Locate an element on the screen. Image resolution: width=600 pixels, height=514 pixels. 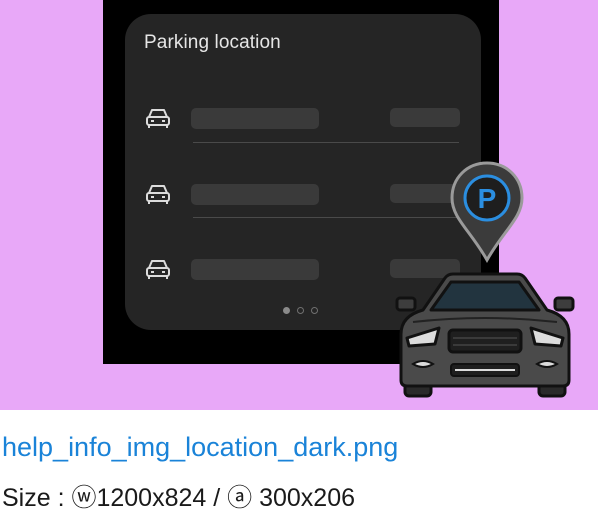
image-size-label: Size : ⓦ1200x824 / ⓐ 300x206 is located at coordinates (179, 498).